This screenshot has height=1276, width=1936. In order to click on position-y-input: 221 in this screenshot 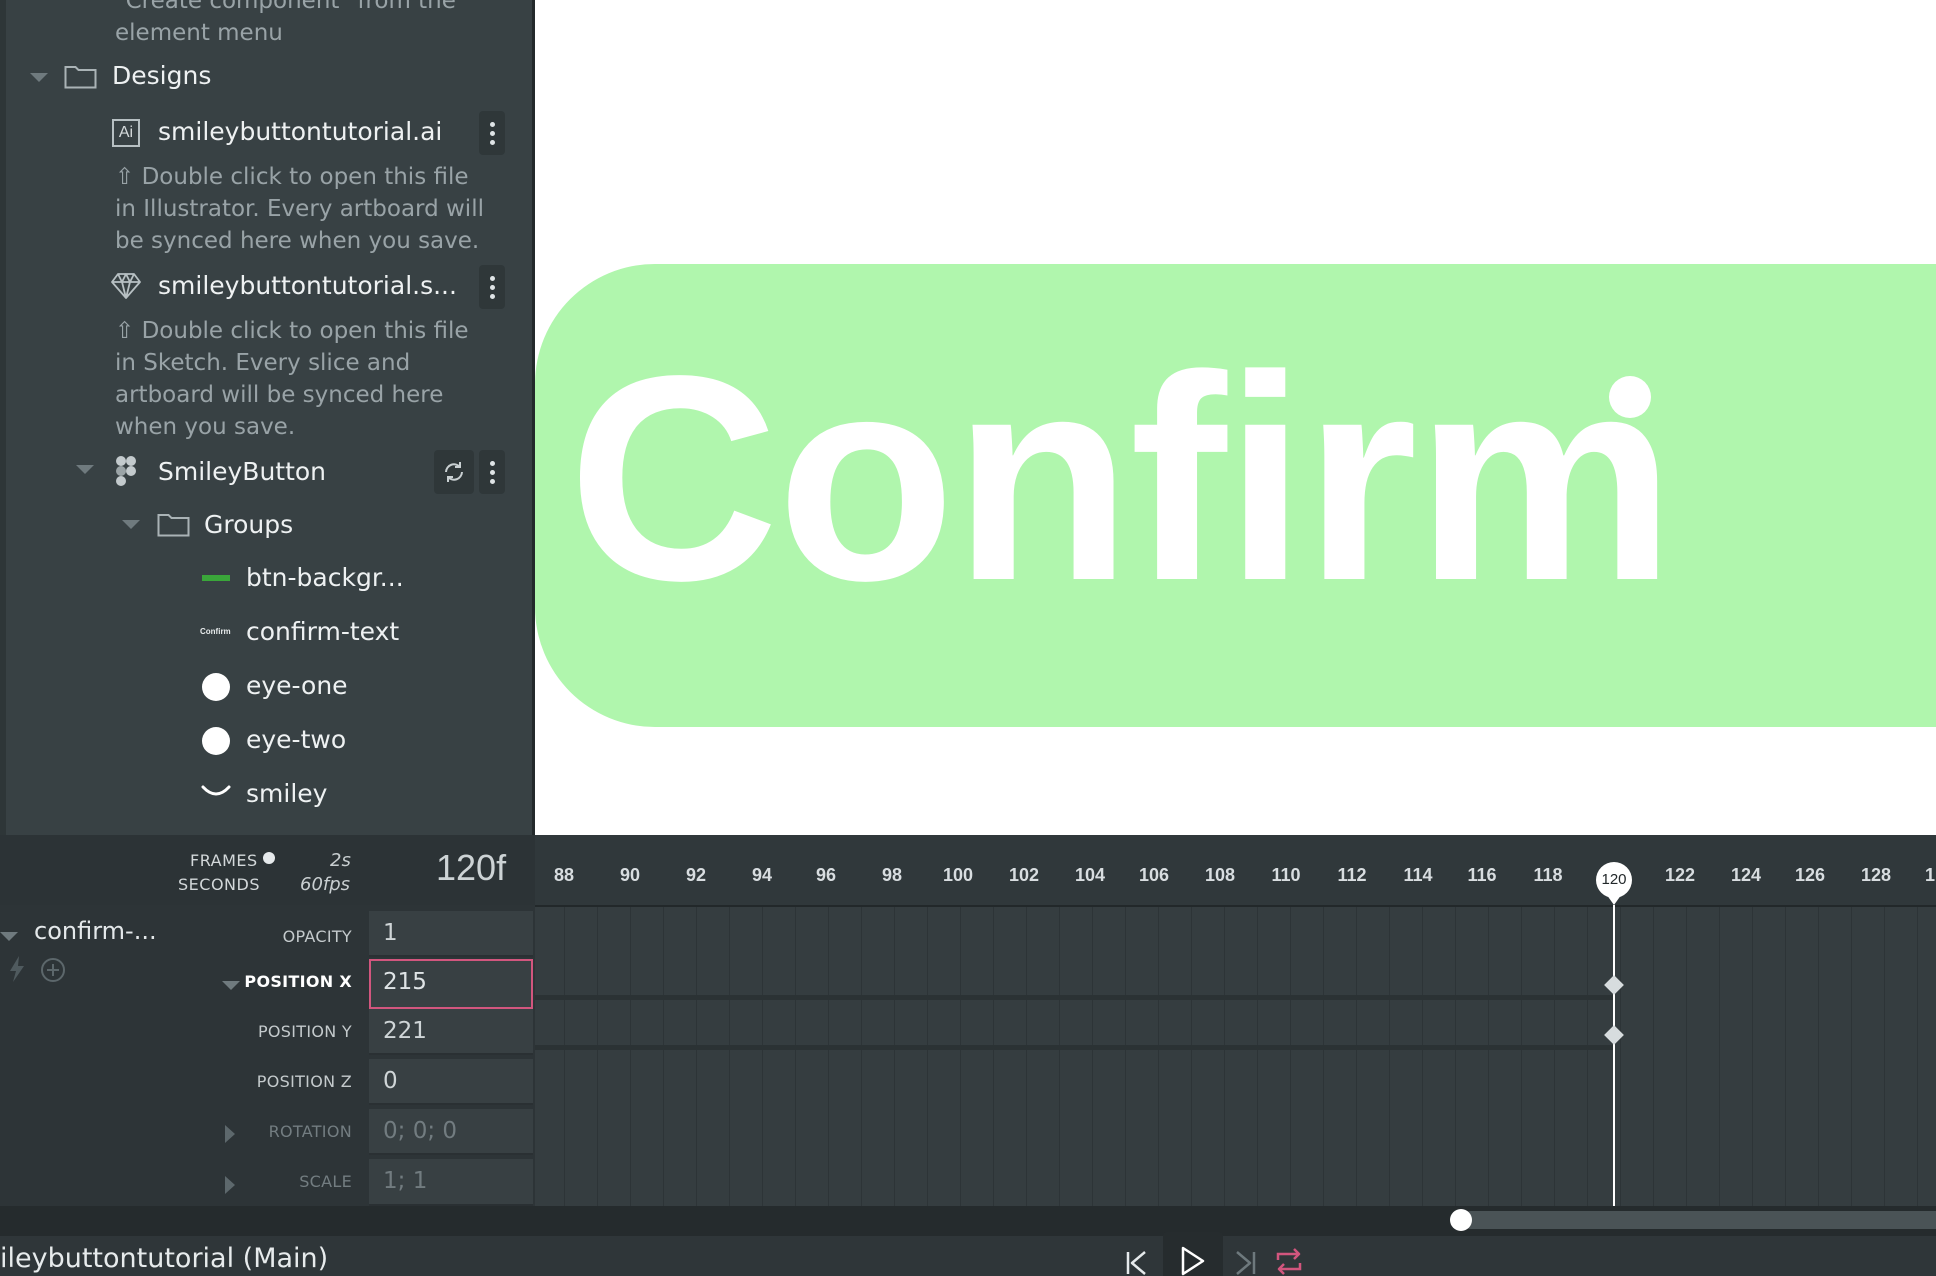, I will do `click(451, 1032)`.